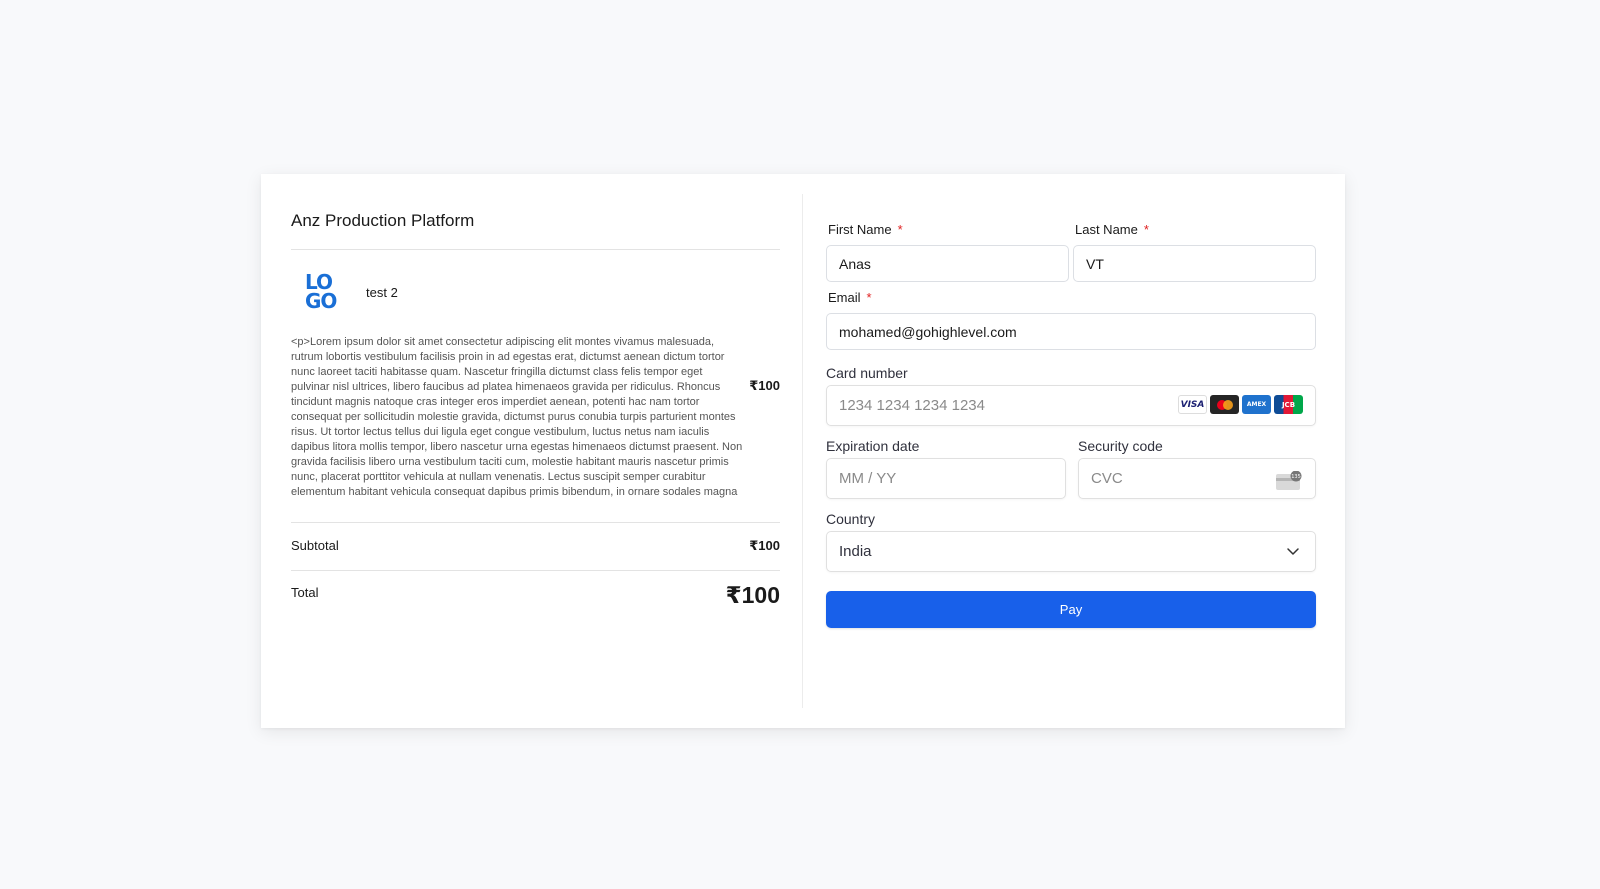  Describe the element at coordinates (764, 545) in the screenshot. I see `subtotal-value: ₹100` at that location.